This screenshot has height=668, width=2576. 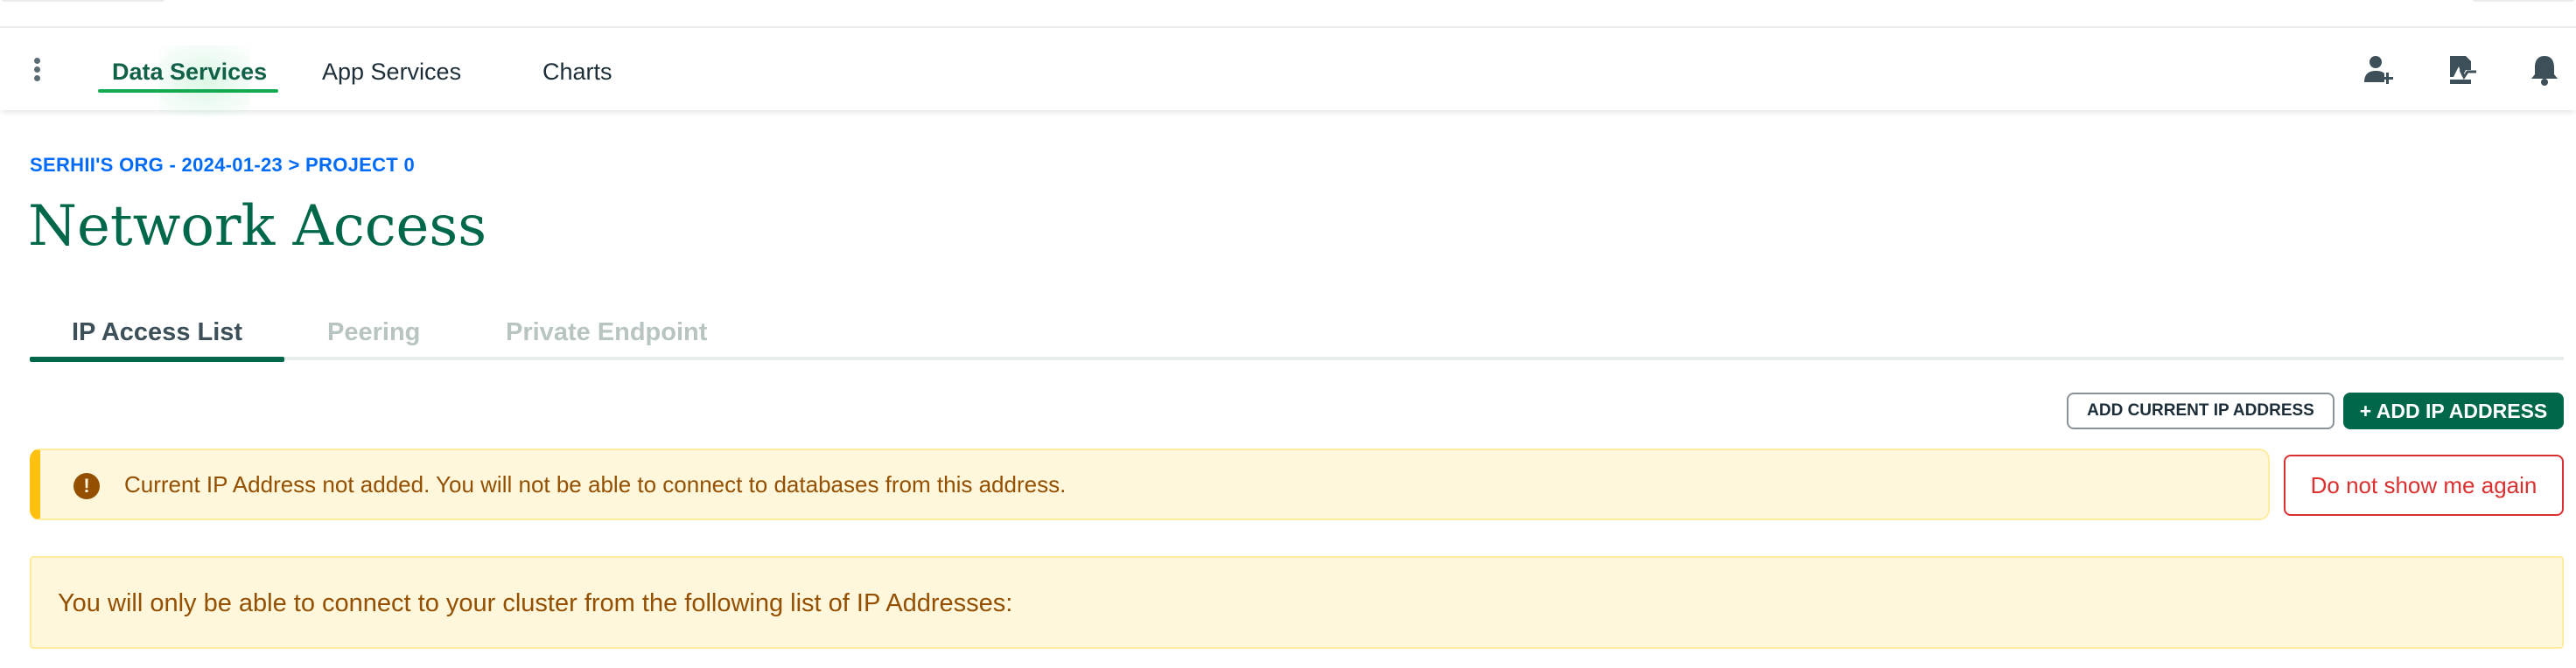 I want to click on activity-feed-icon, so click(x=2460, y=70).